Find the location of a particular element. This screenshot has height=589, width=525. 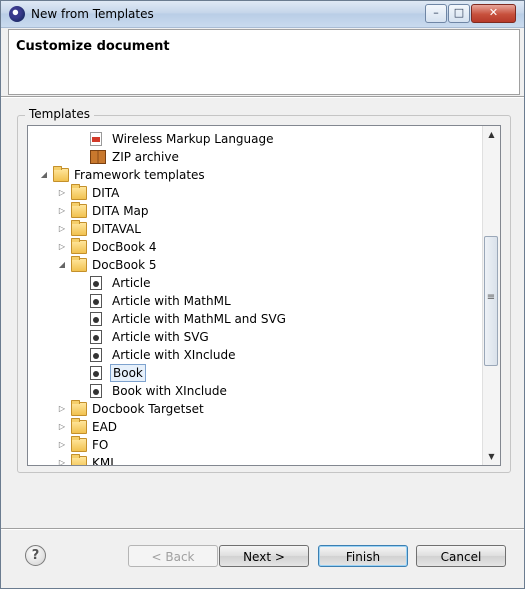

tree-item-label: Article is located at coordinates (131, 283).